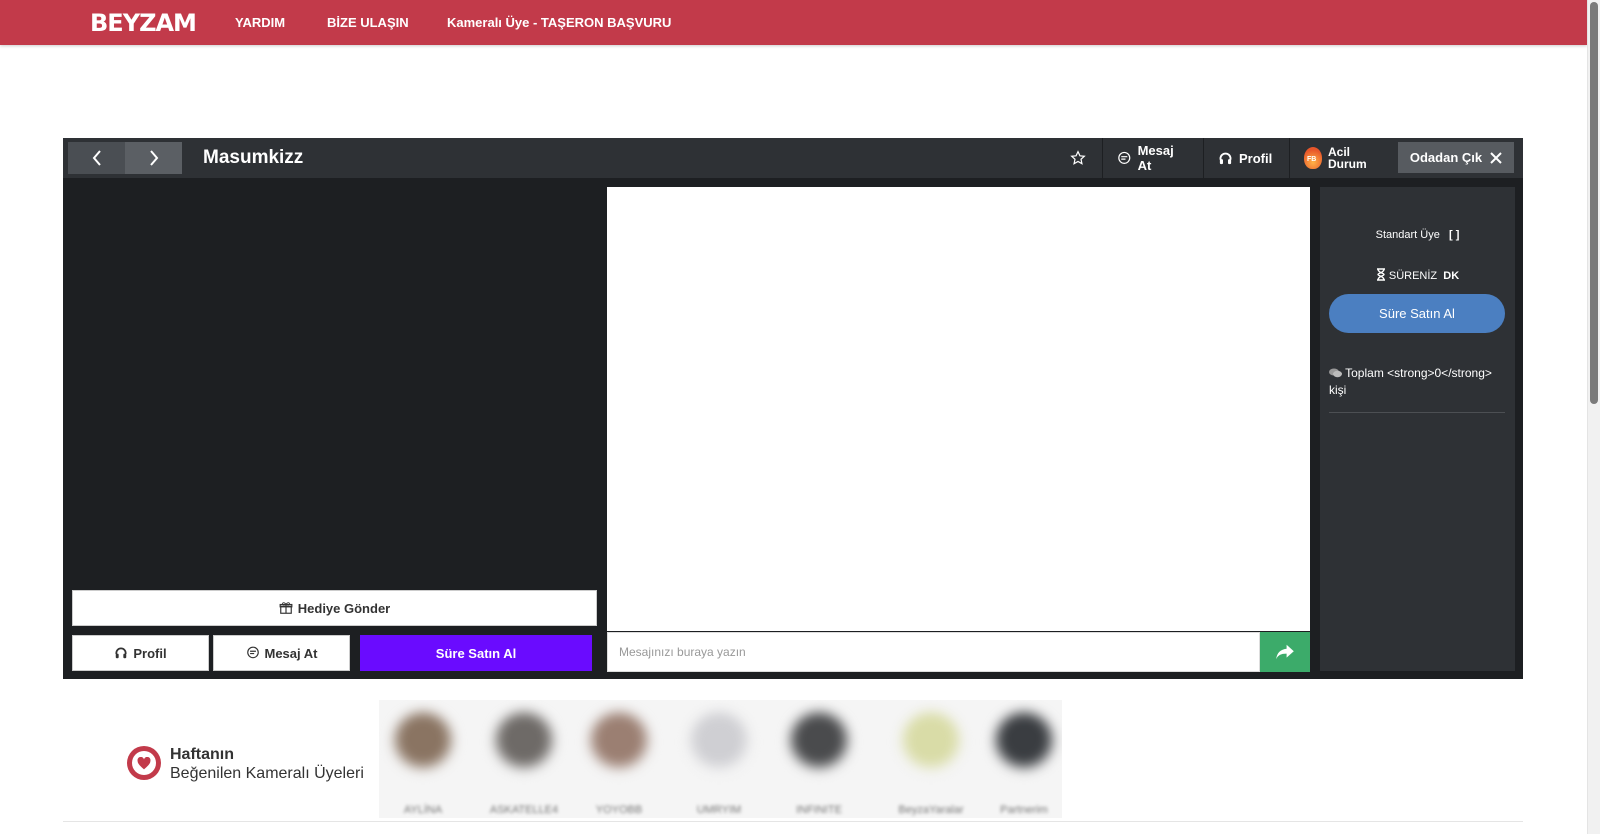  Describe the element at coordinates (1454, 235) in the screenshot. I see `member-type-value: [ ]` at that location.